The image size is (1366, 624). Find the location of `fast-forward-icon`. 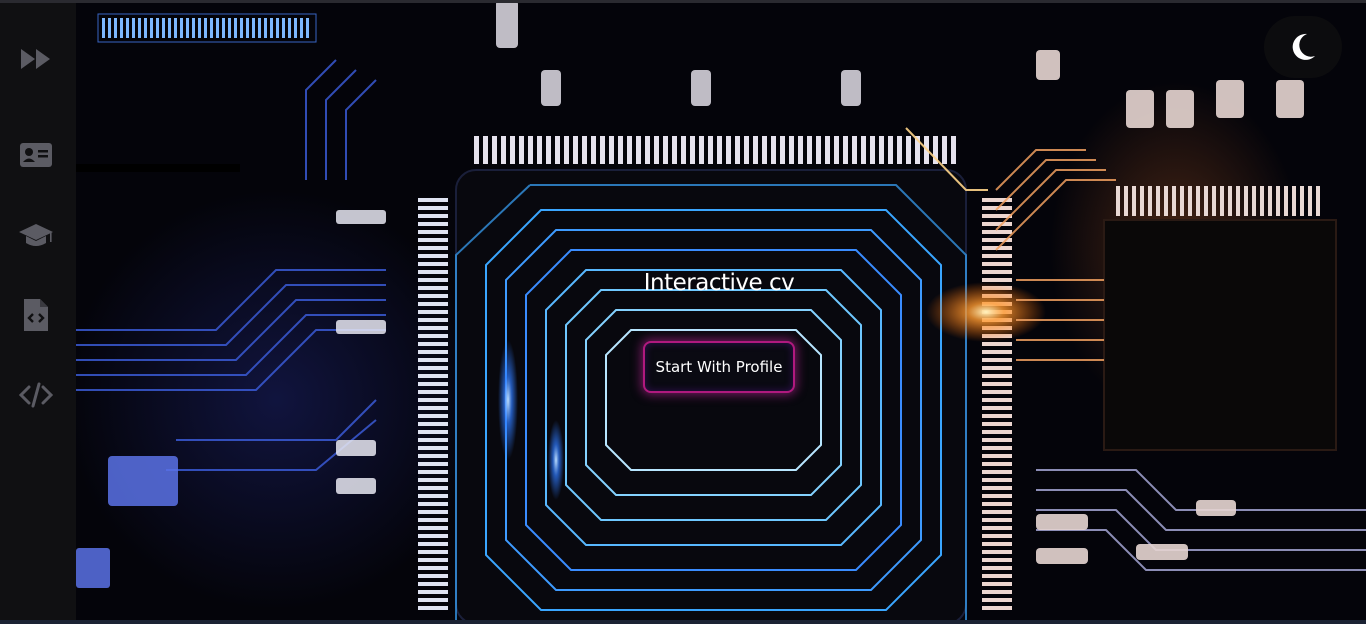

fast-forward-icon is located at coordinates (35, 59).